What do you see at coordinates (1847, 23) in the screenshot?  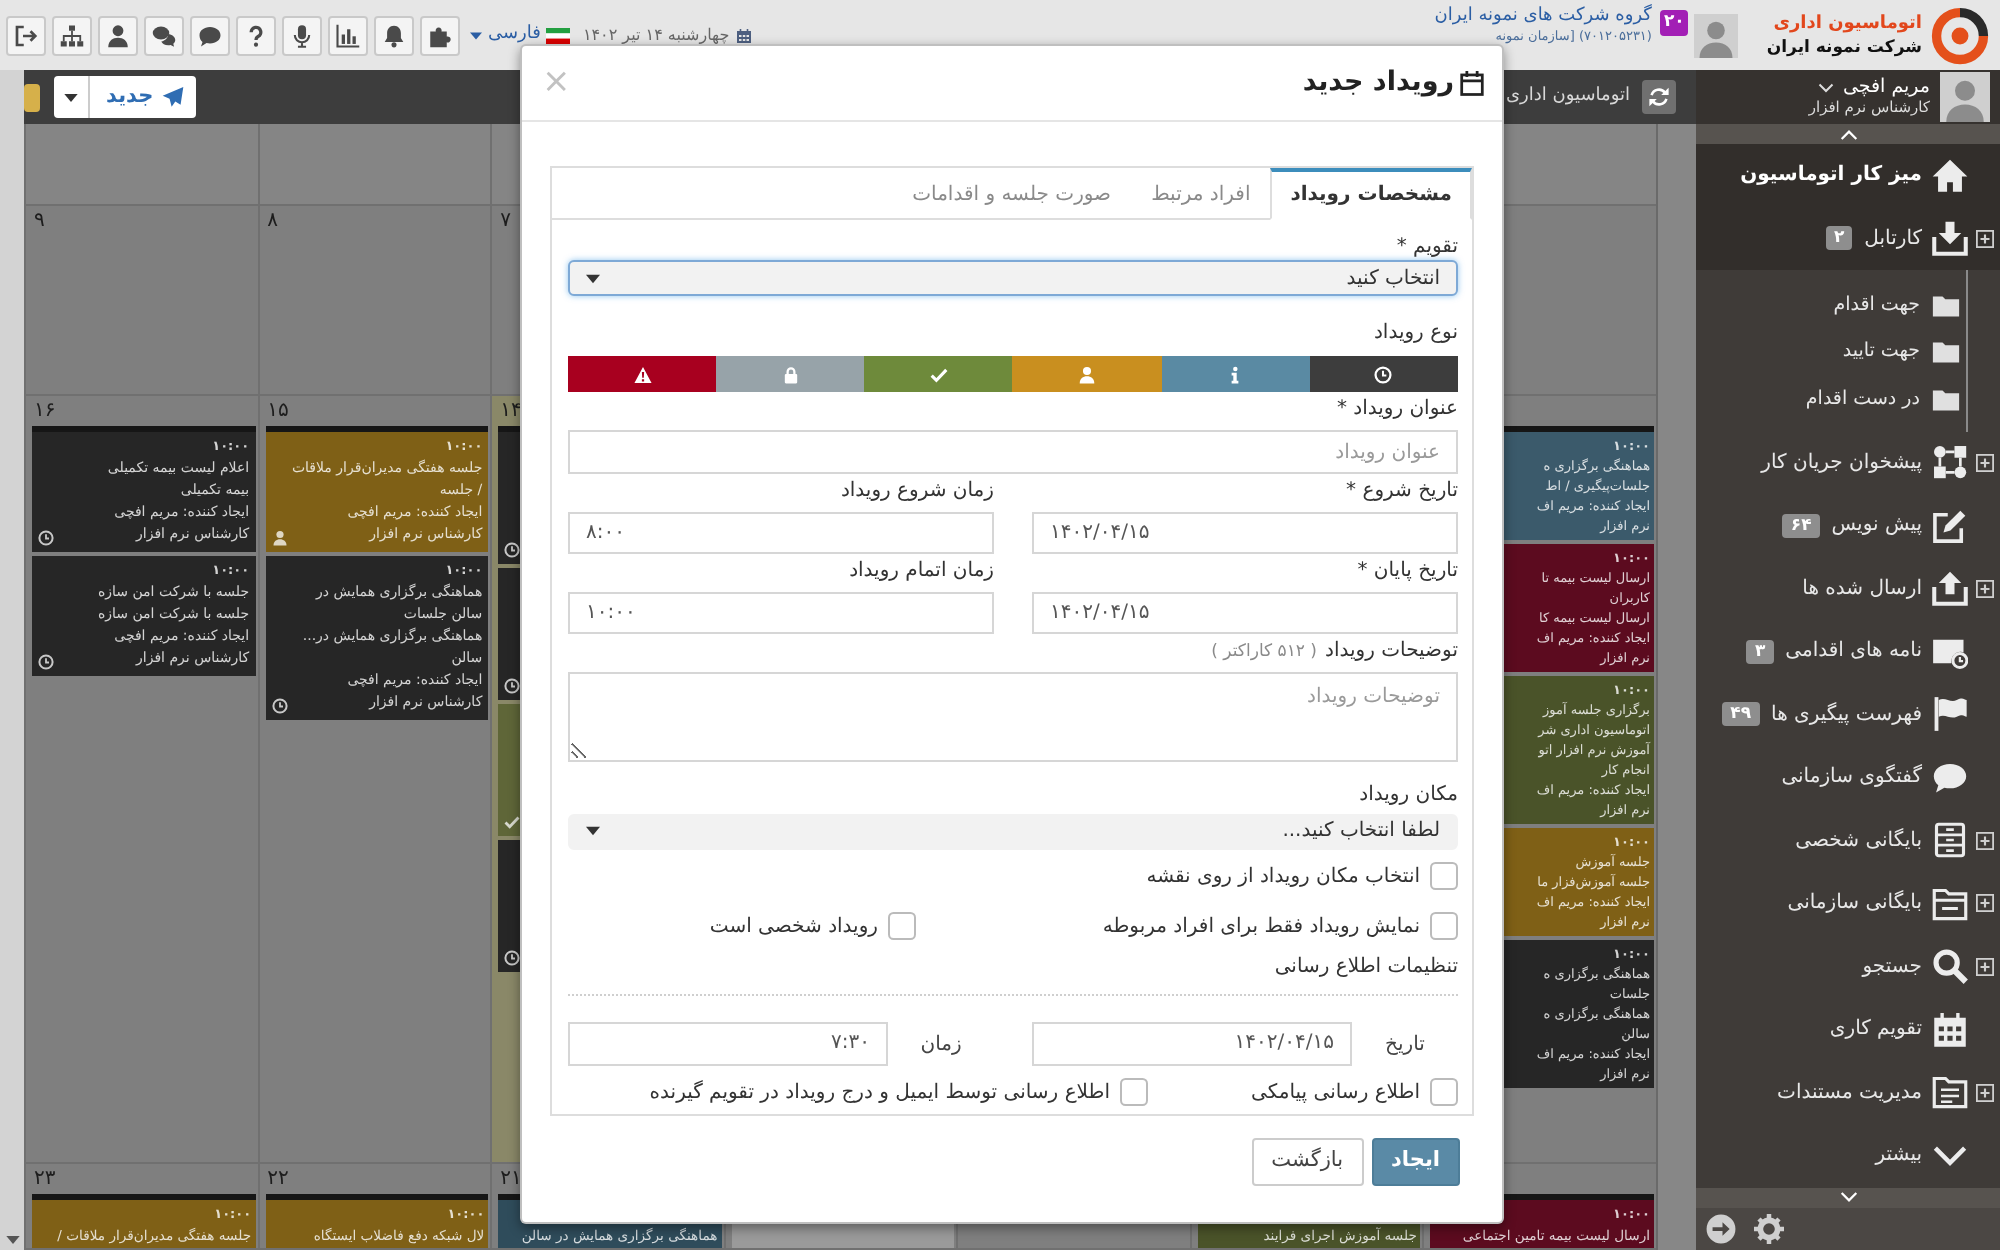 I see `logo-title: اتوماسیون اداری` at bounding box center [1847, 23].